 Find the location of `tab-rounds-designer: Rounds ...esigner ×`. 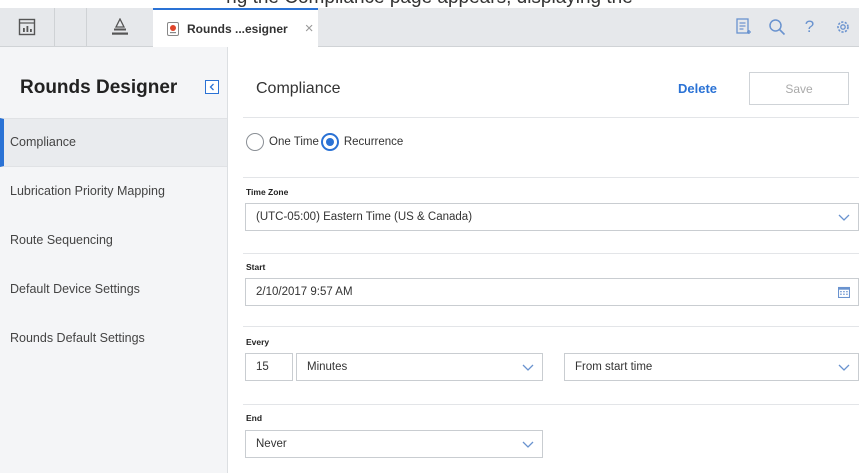

tab-rounds-designer: Rounds ...esigner × is located at coordinates (235, 27).